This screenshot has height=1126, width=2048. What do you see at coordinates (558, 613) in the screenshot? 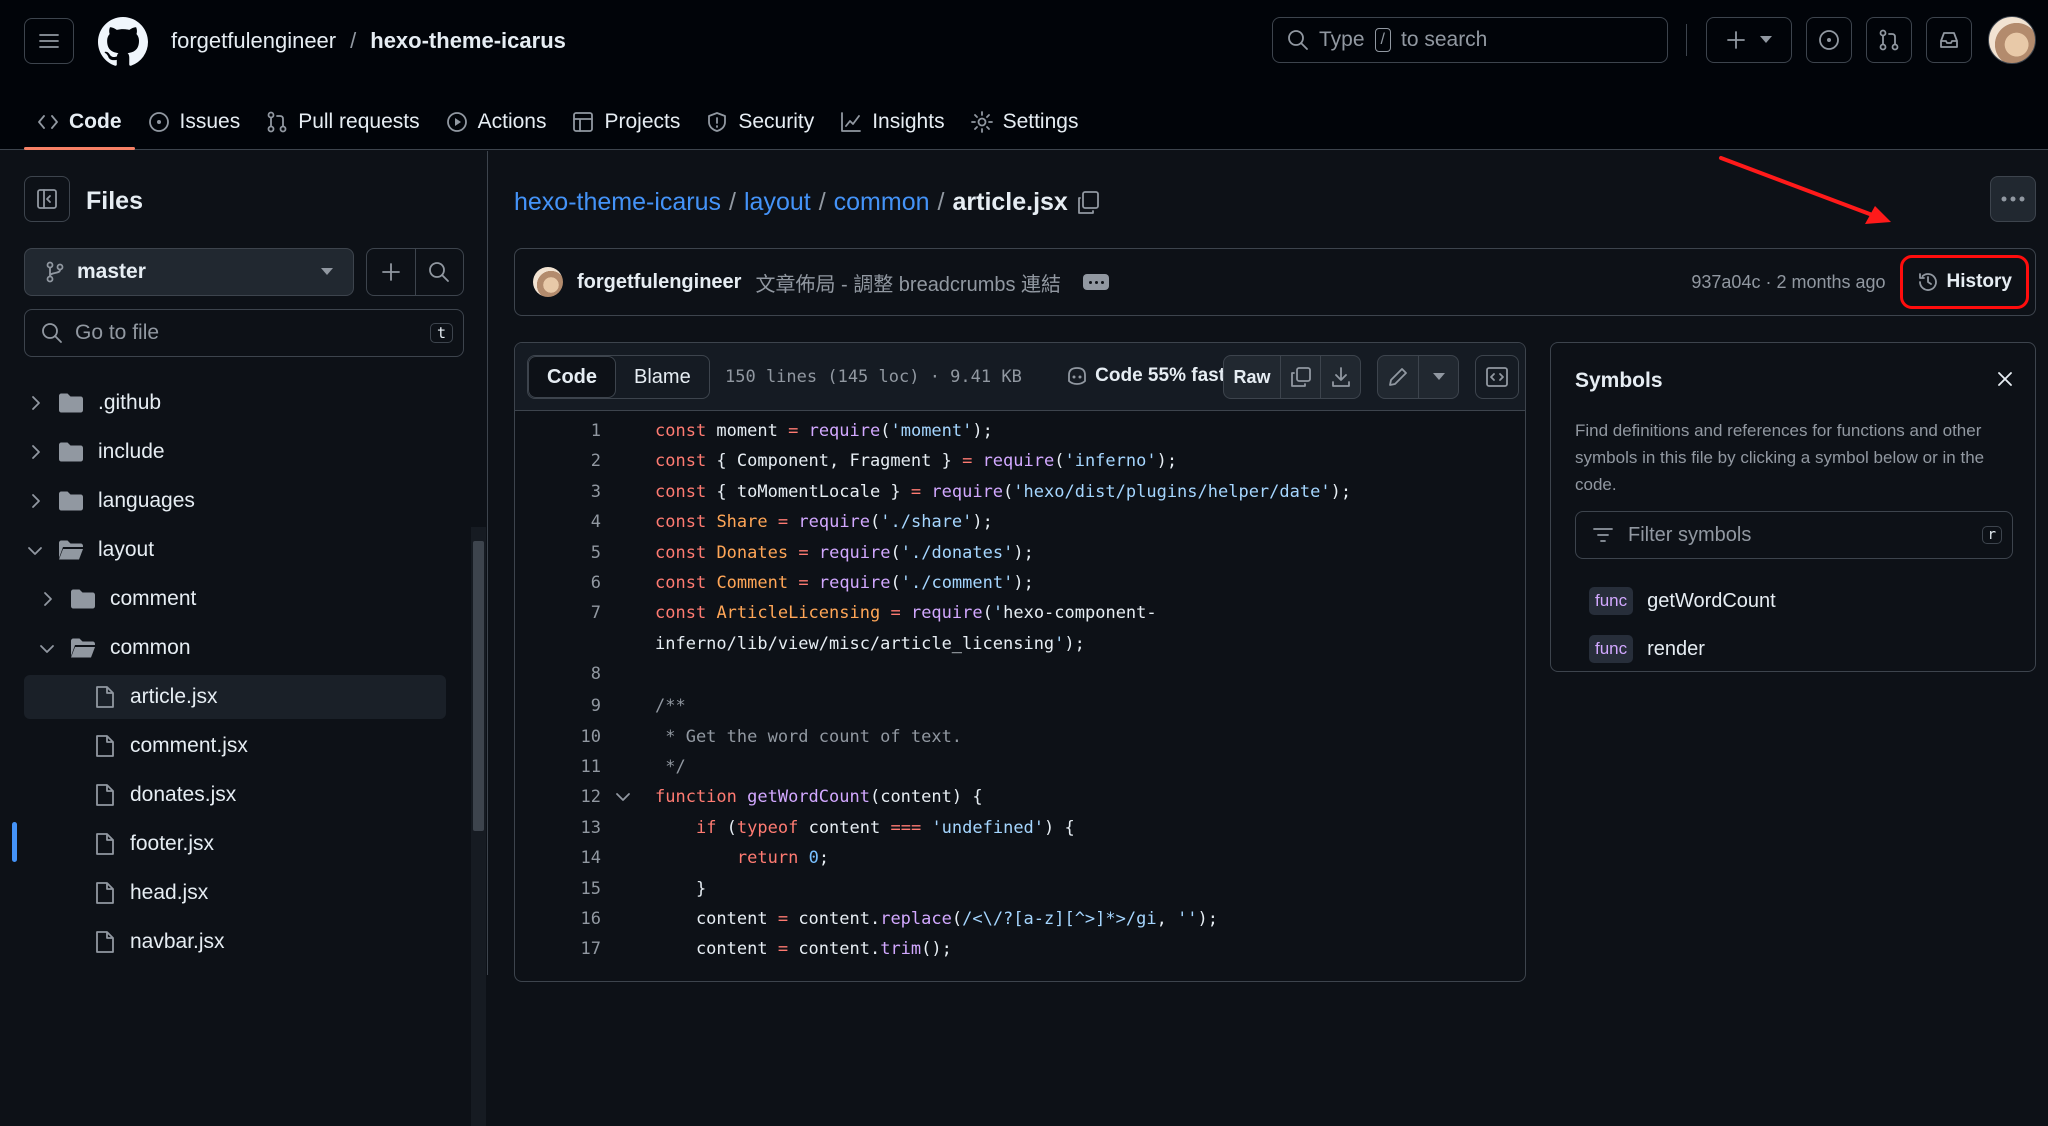
I see `line-number: 7` at bounding box center [558, 613].